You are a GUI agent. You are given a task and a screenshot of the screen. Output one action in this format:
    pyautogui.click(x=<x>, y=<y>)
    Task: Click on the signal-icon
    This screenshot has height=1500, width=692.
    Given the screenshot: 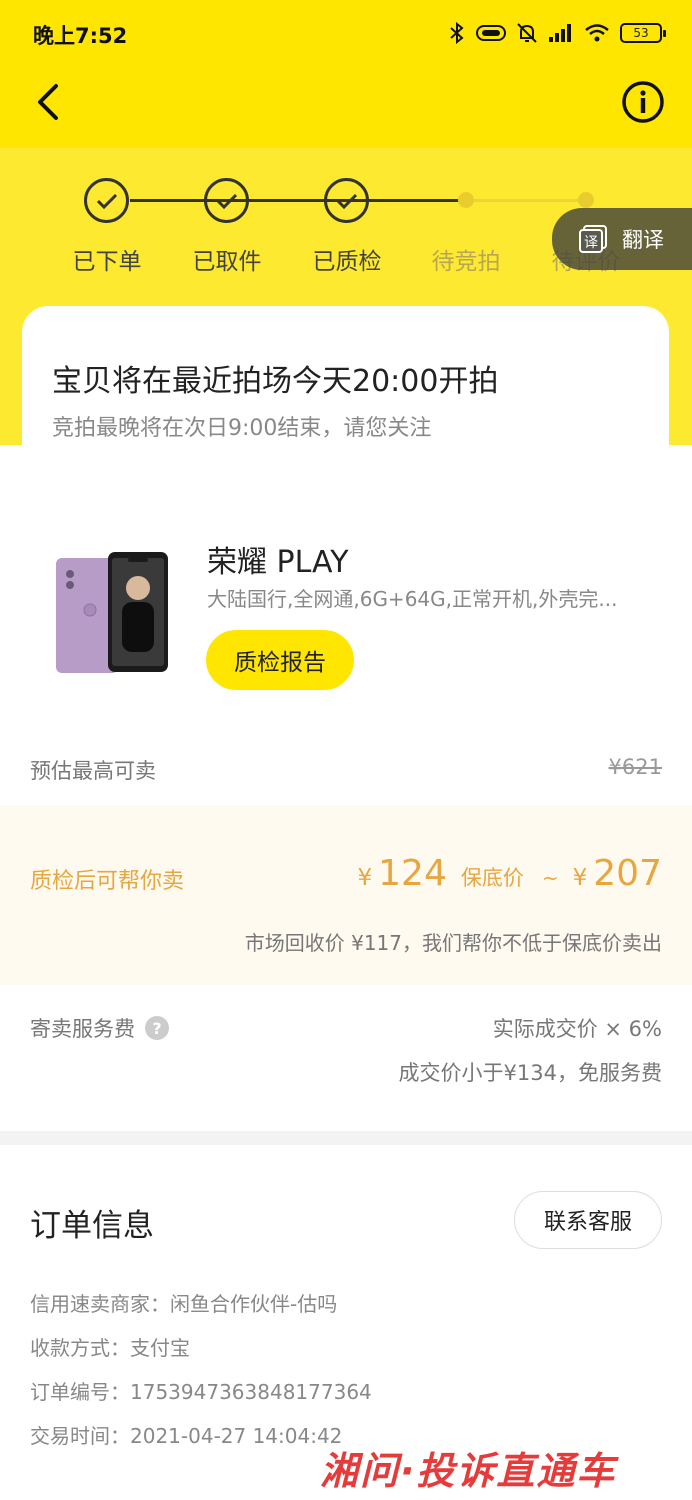 What is the action you would take?
    pyautogui.click(x=560, y=33)
    